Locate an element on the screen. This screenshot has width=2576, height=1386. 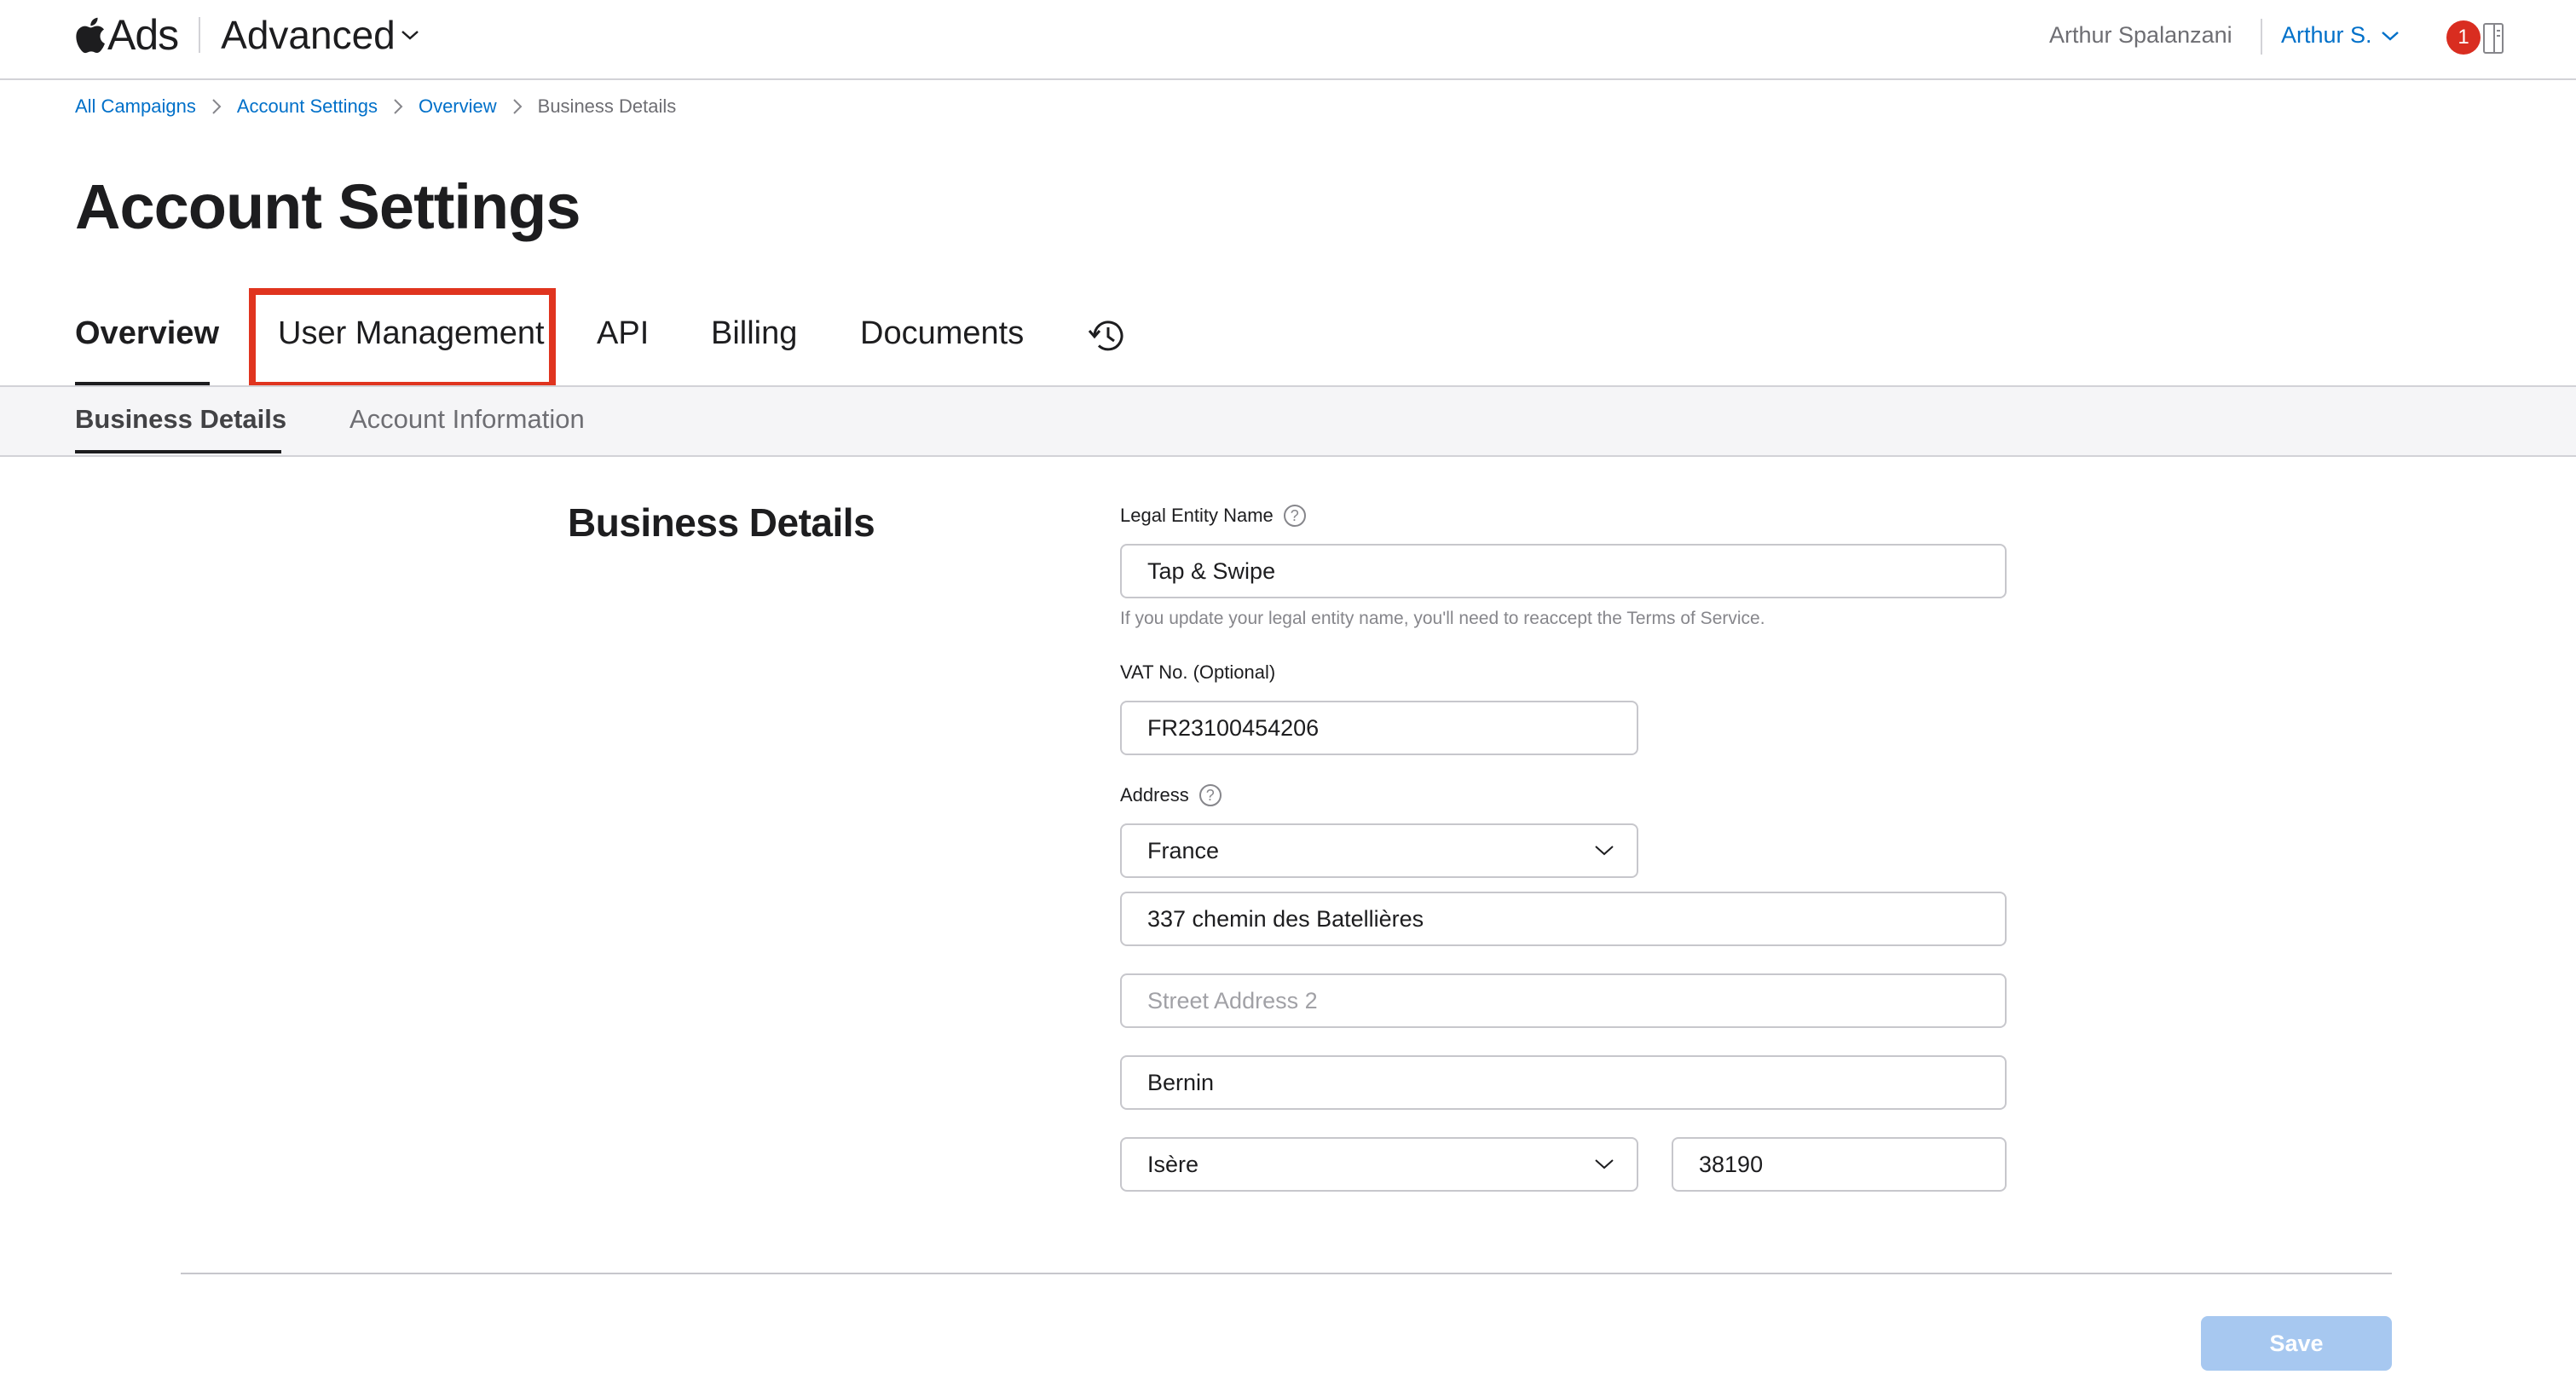
tab-overview: Overview is located at coordinates (147, 333).